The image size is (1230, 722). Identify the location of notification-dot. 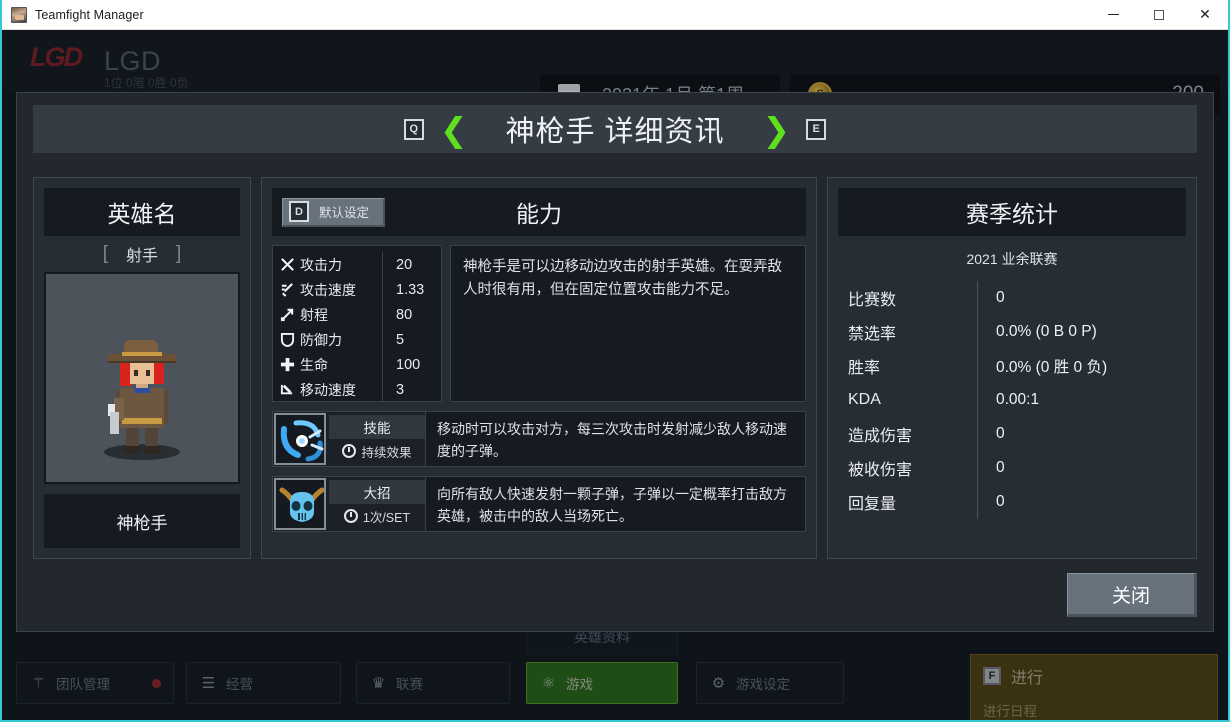
(156, 683).